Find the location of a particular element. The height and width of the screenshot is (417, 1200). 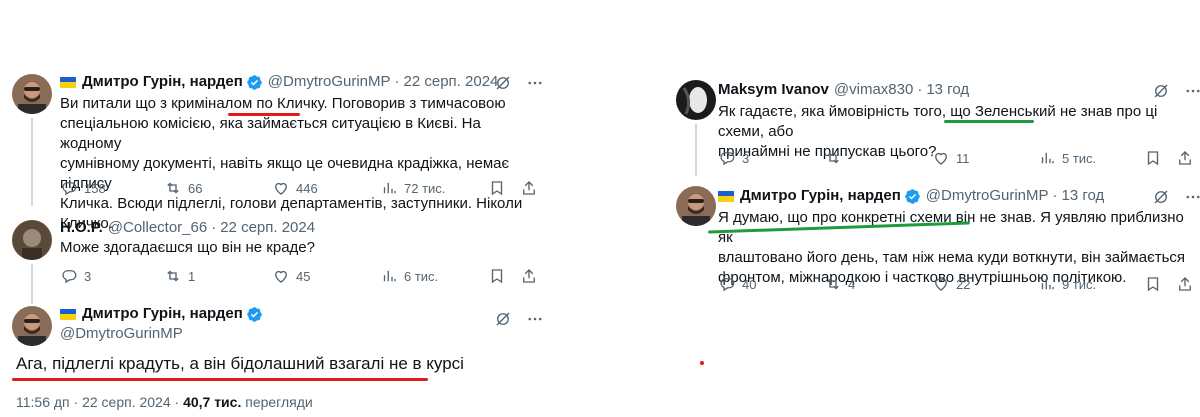

reply-button: 158 is located at coordinates (83, 188).